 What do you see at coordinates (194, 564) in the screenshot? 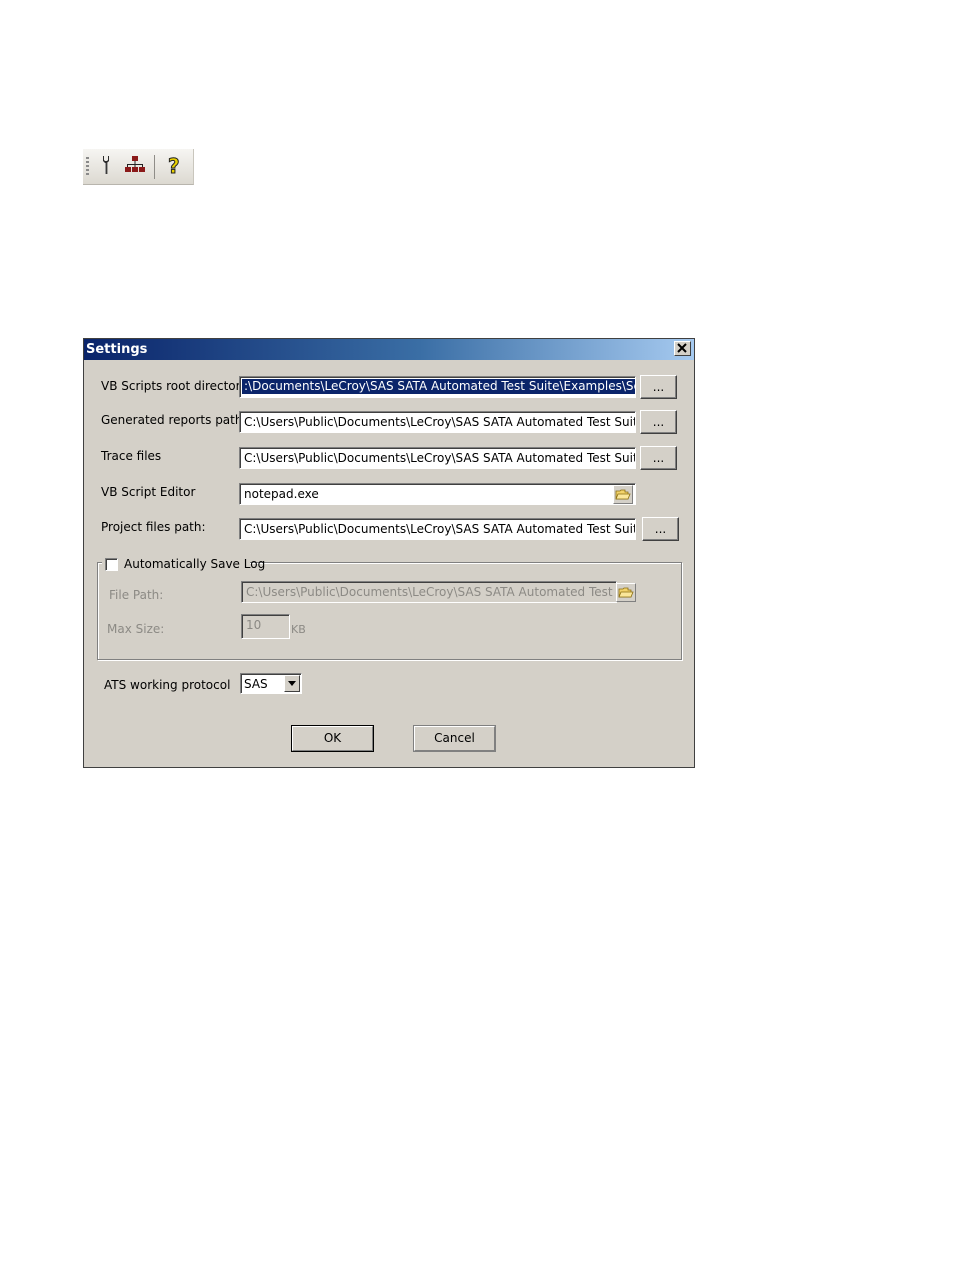
I see `auto-save-label: Automatically Save Log` at bounding box center [194, 564].